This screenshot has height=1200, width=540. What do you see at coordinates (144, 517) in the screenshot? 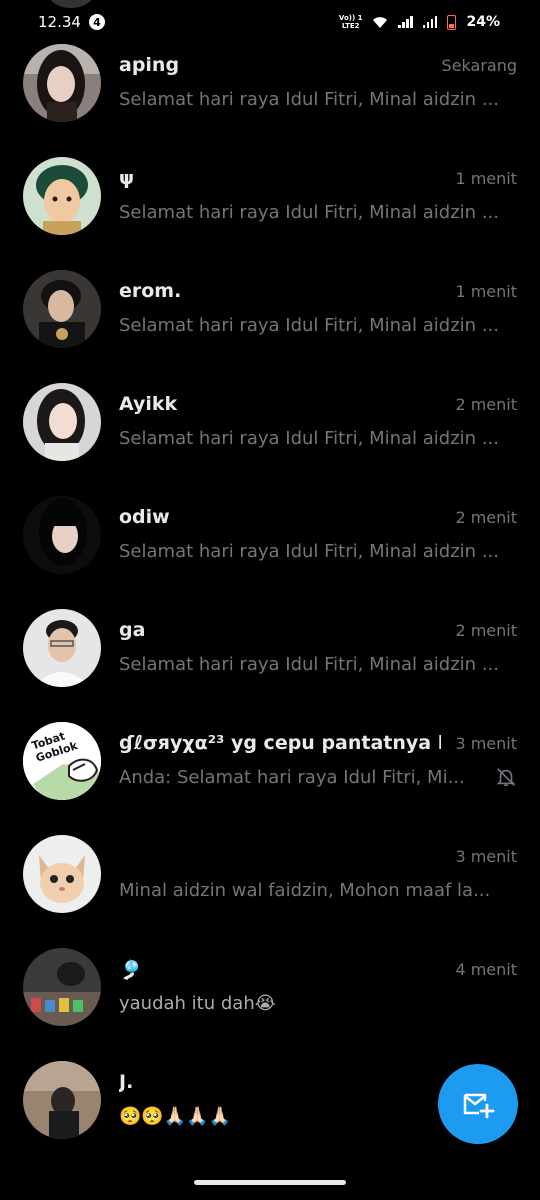
I see `conversation-name: odiw` at bounding box center [144, 517].